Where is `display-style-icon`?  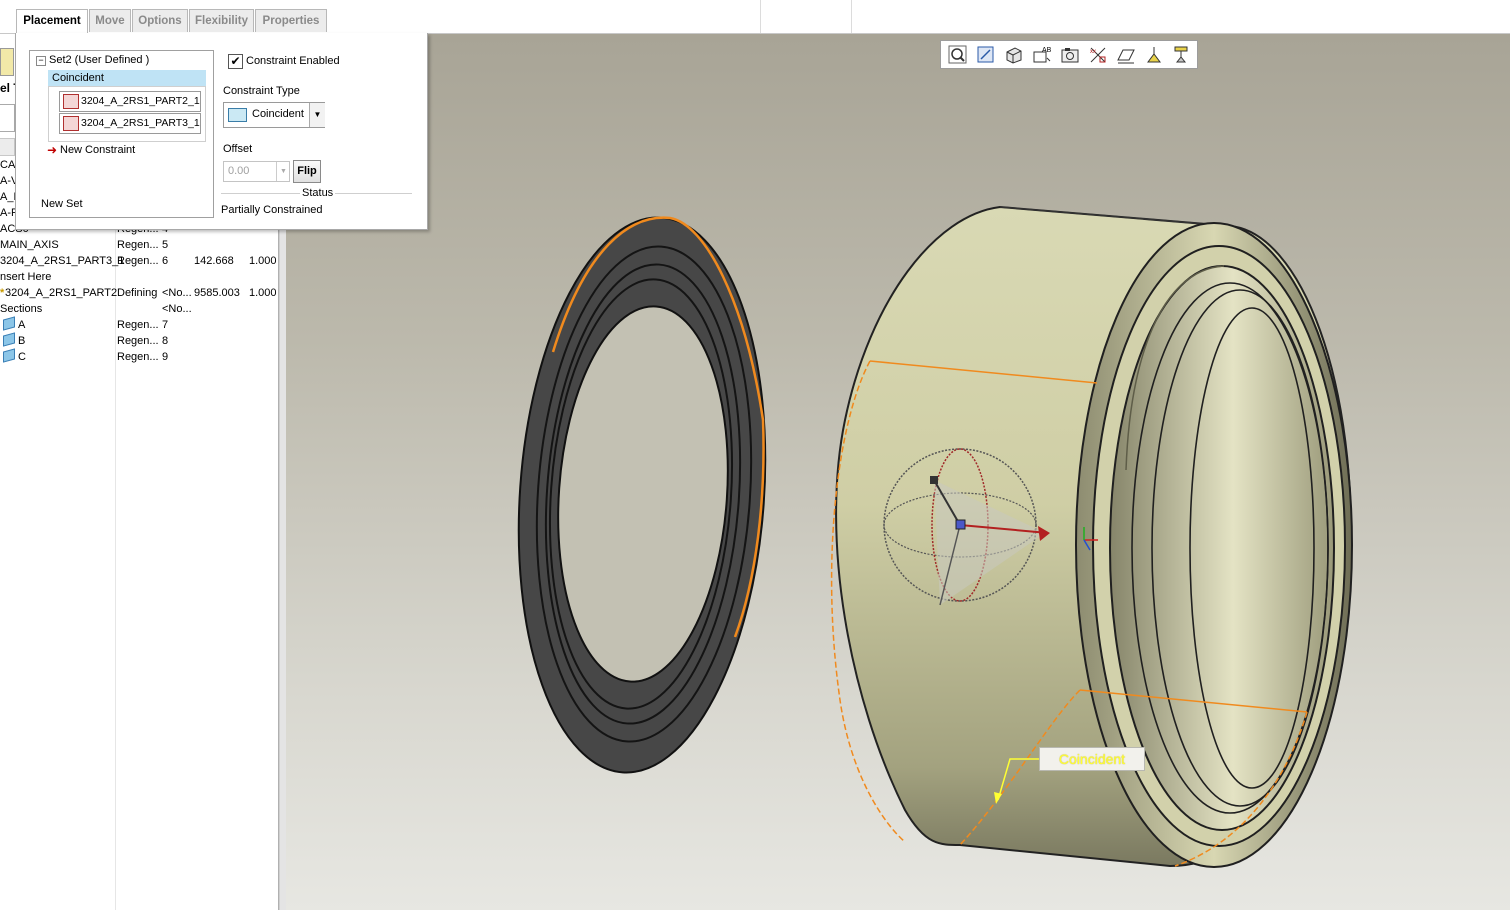 display-style-icon is located at coordinates (1182, 54).